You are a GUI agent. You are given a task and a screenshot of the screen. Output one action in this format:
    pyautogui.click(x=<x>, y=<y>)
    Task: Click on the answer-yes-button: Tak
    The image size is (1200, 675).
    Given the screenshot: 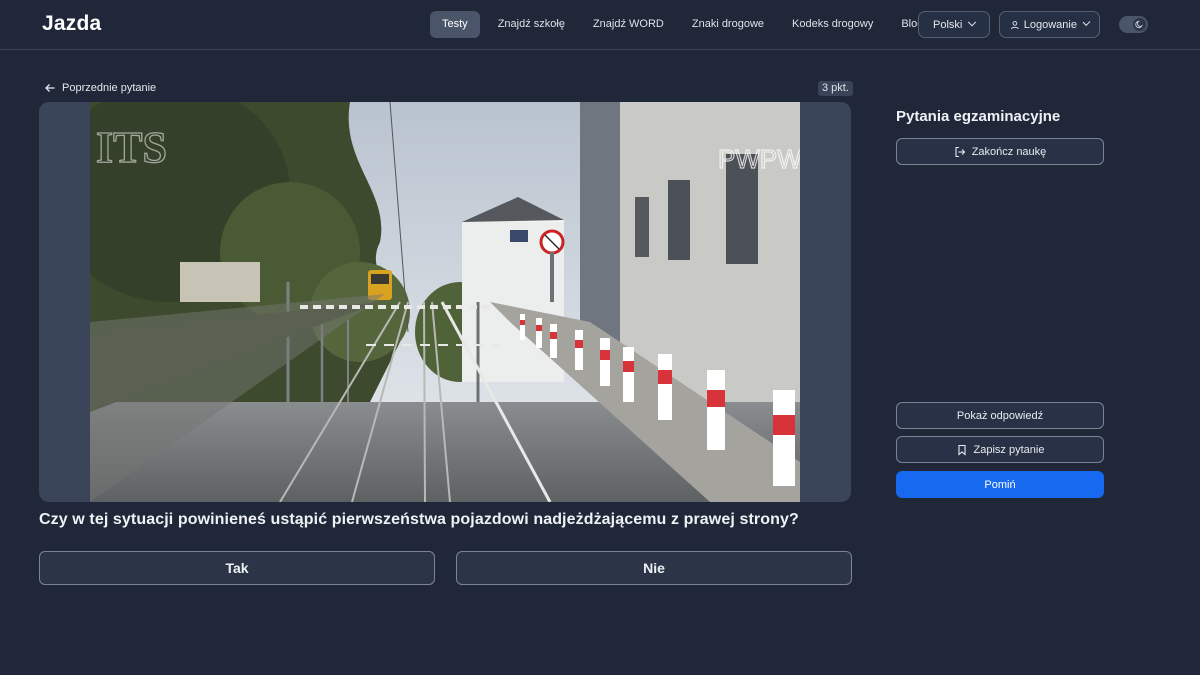 What is the action you would take?
    pyautogui.click(x=237, y=568)
    